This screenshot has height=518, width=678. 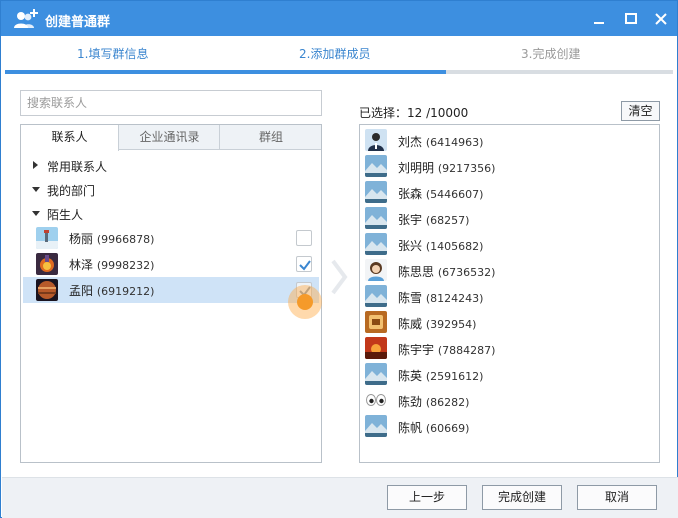 I want to click on tree-group-label: 我的部门, so click(x=71, y=191).